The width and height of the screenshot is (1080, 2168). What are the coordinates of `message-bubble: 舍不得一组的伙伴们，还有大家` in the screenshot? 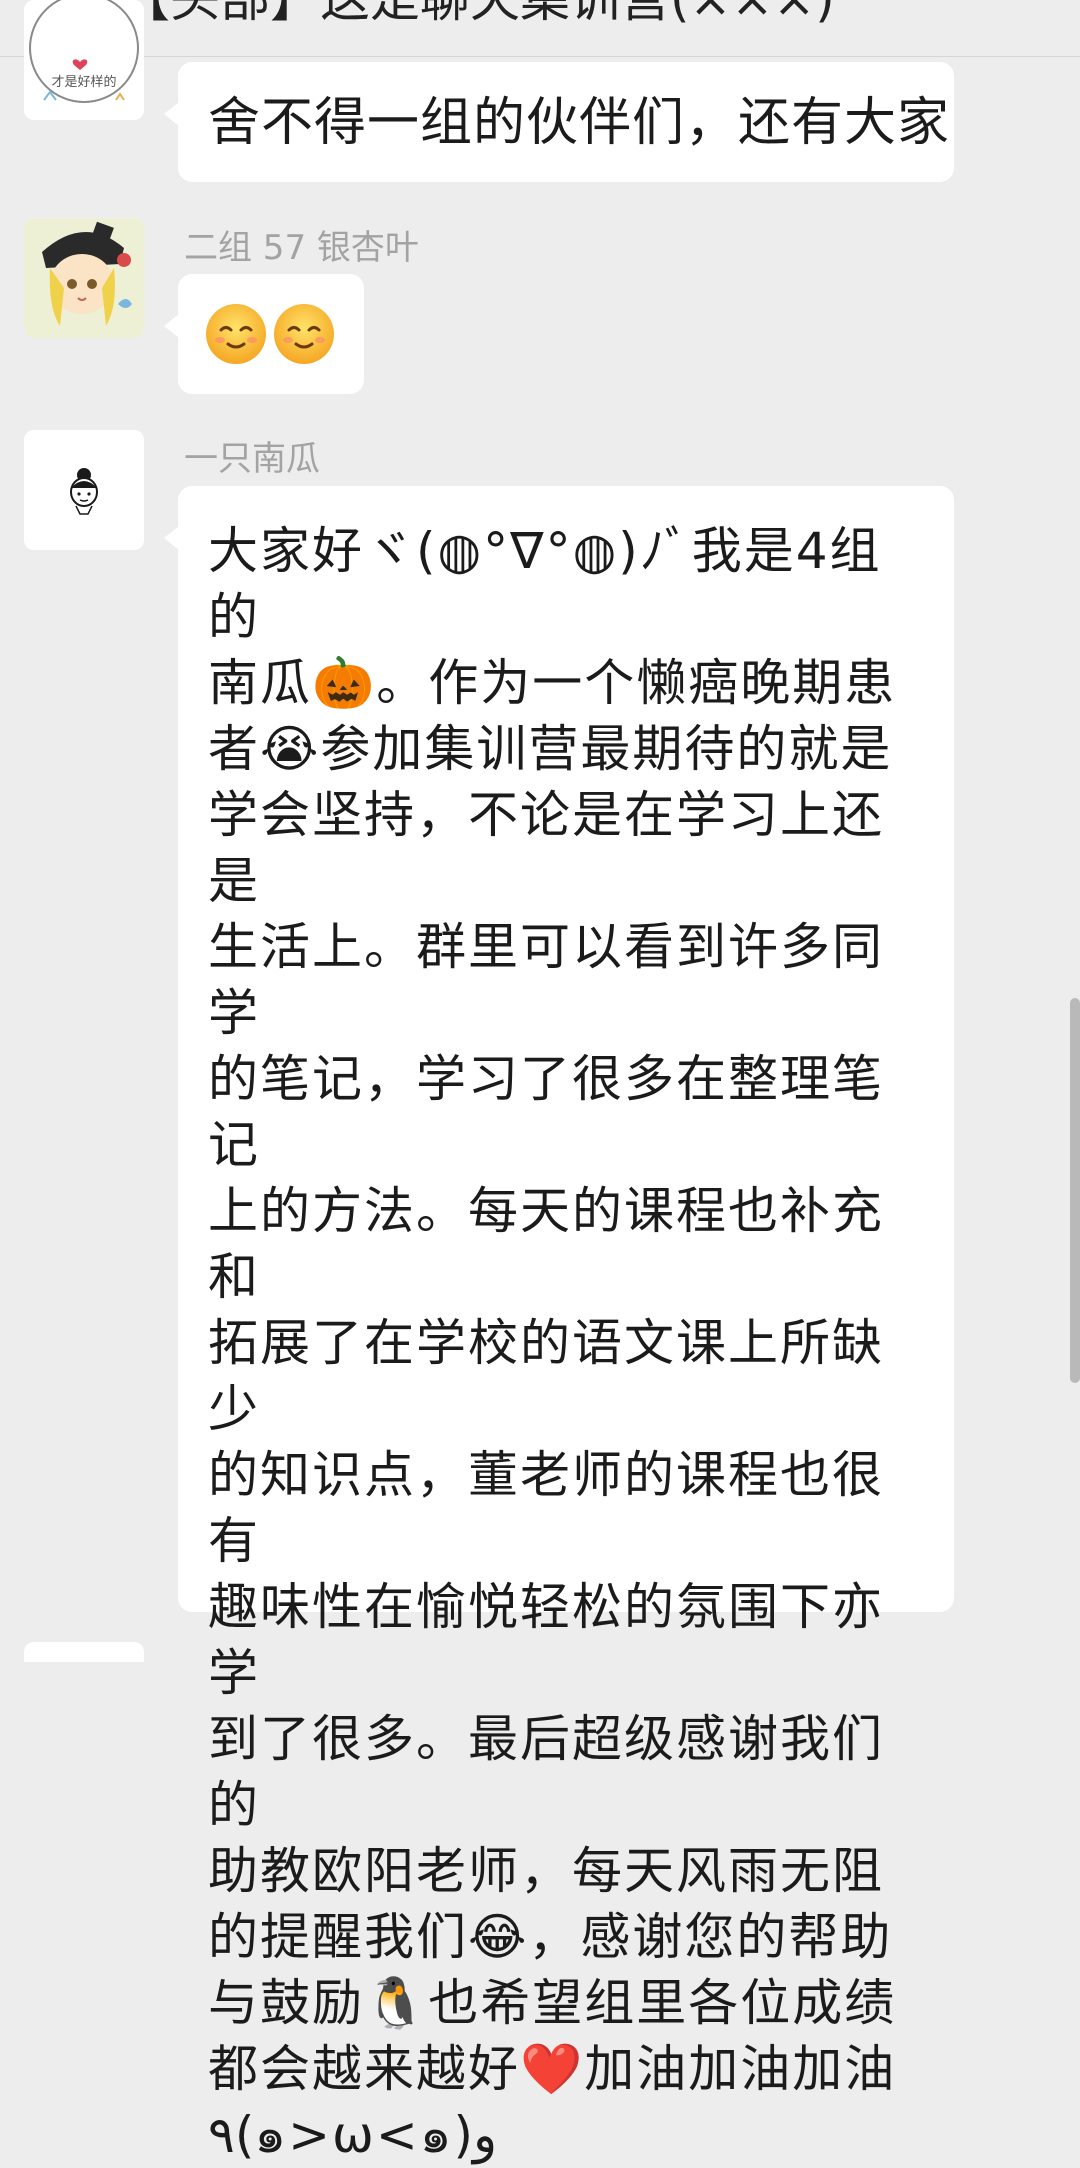 It's located at (559, 122).